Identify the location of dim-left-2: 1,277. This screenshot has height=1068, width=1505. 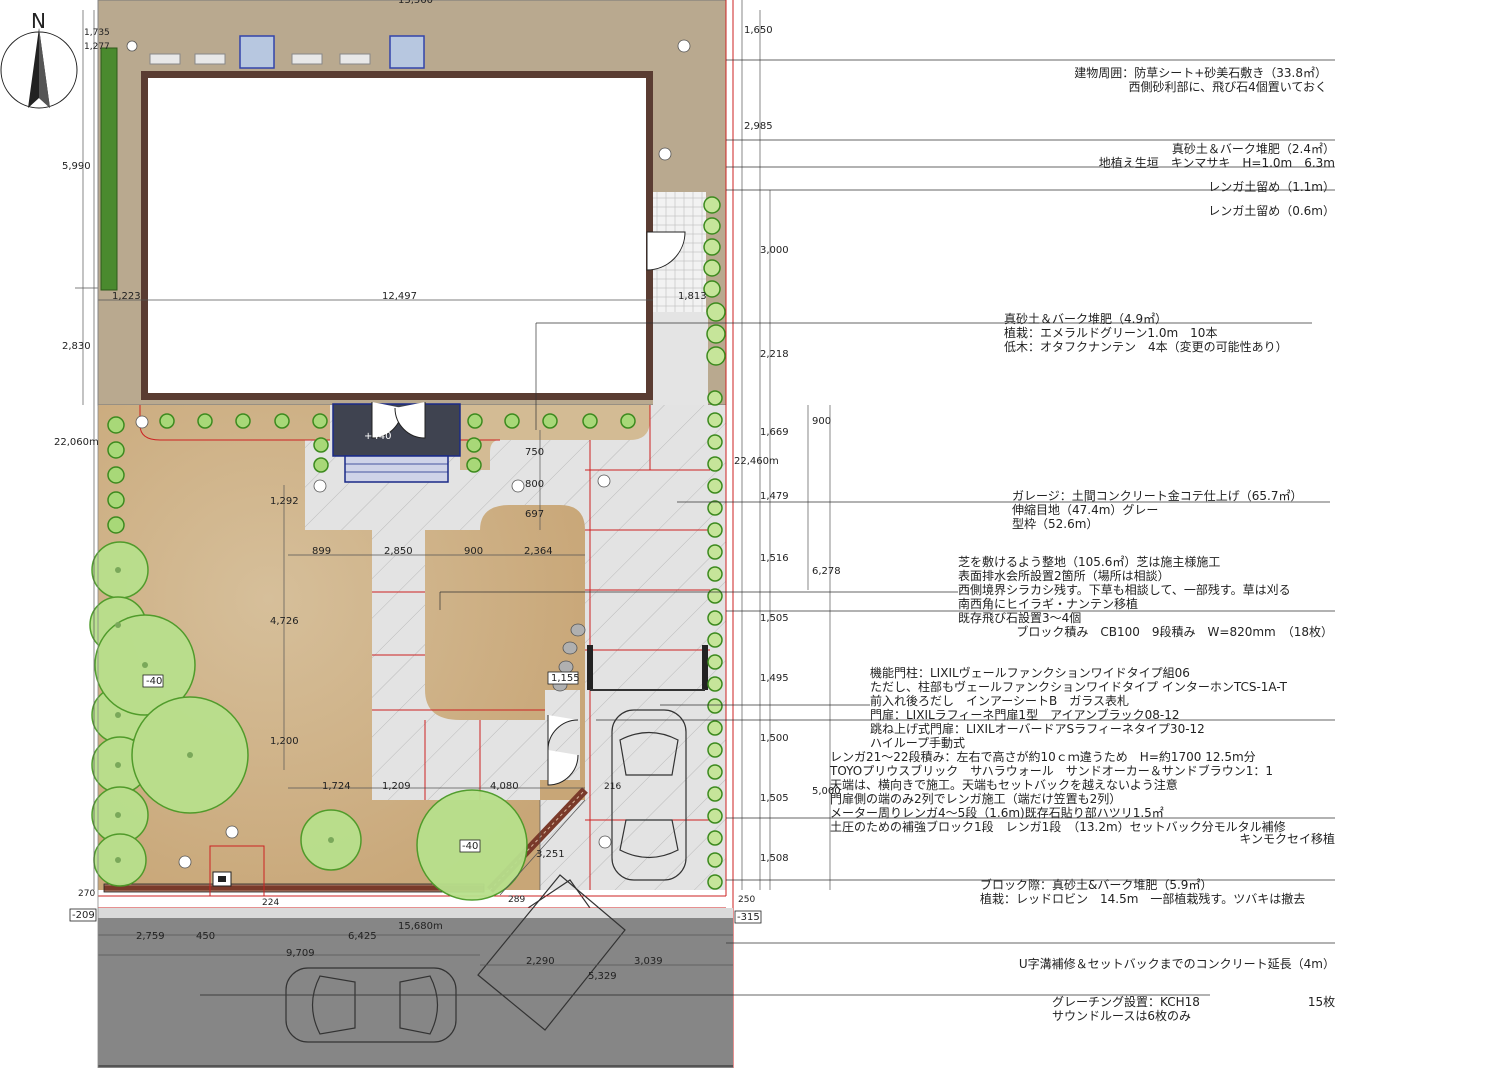
(97, 47).